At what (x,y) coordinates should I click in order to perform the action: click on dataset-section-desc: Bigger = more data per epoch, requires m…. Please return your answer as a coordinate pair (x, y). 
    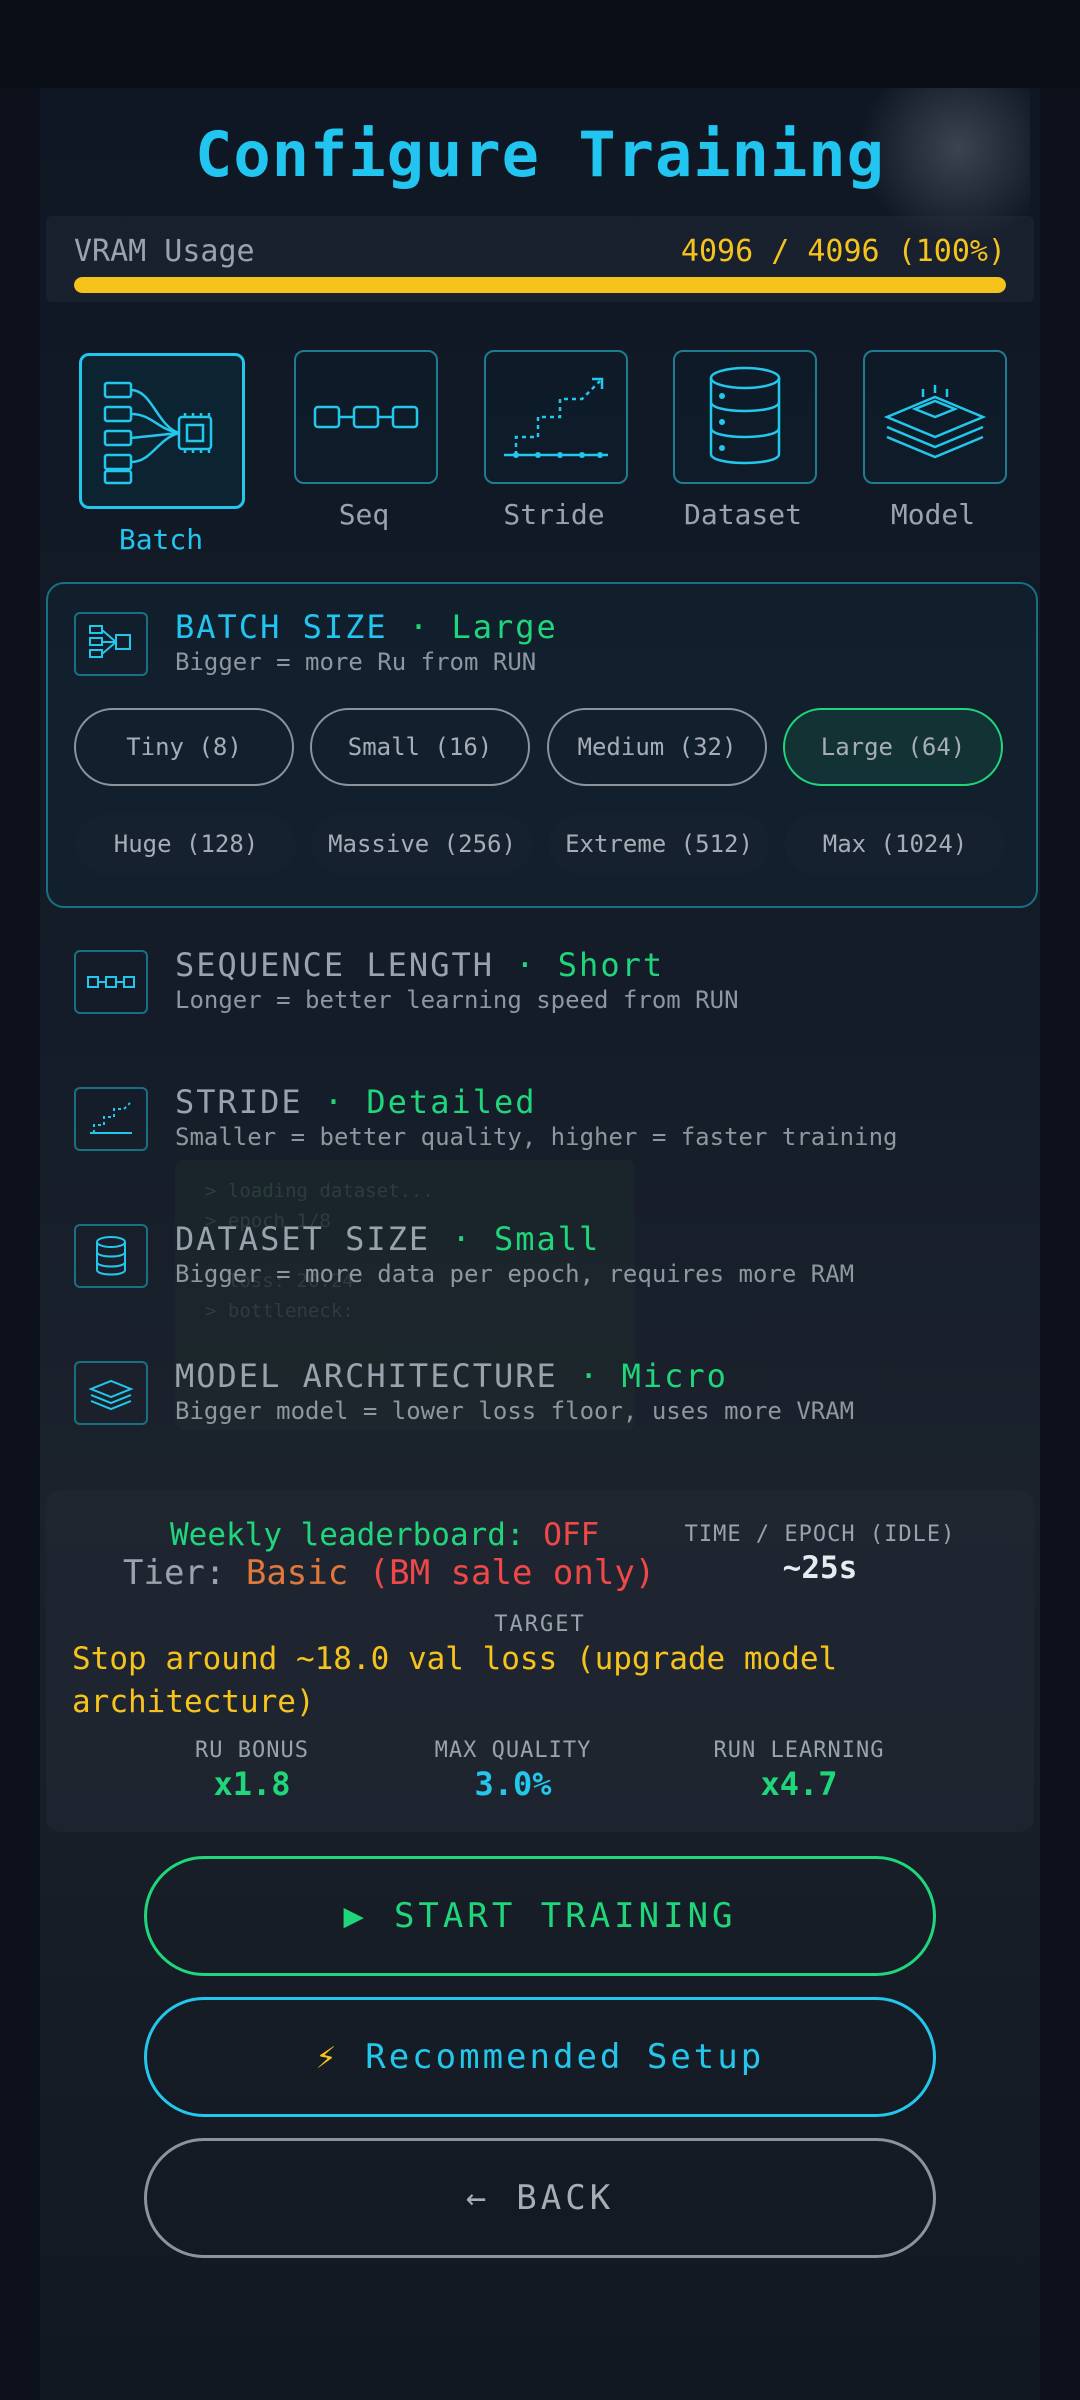
    Looking at the image, I should click on (515, 1274).